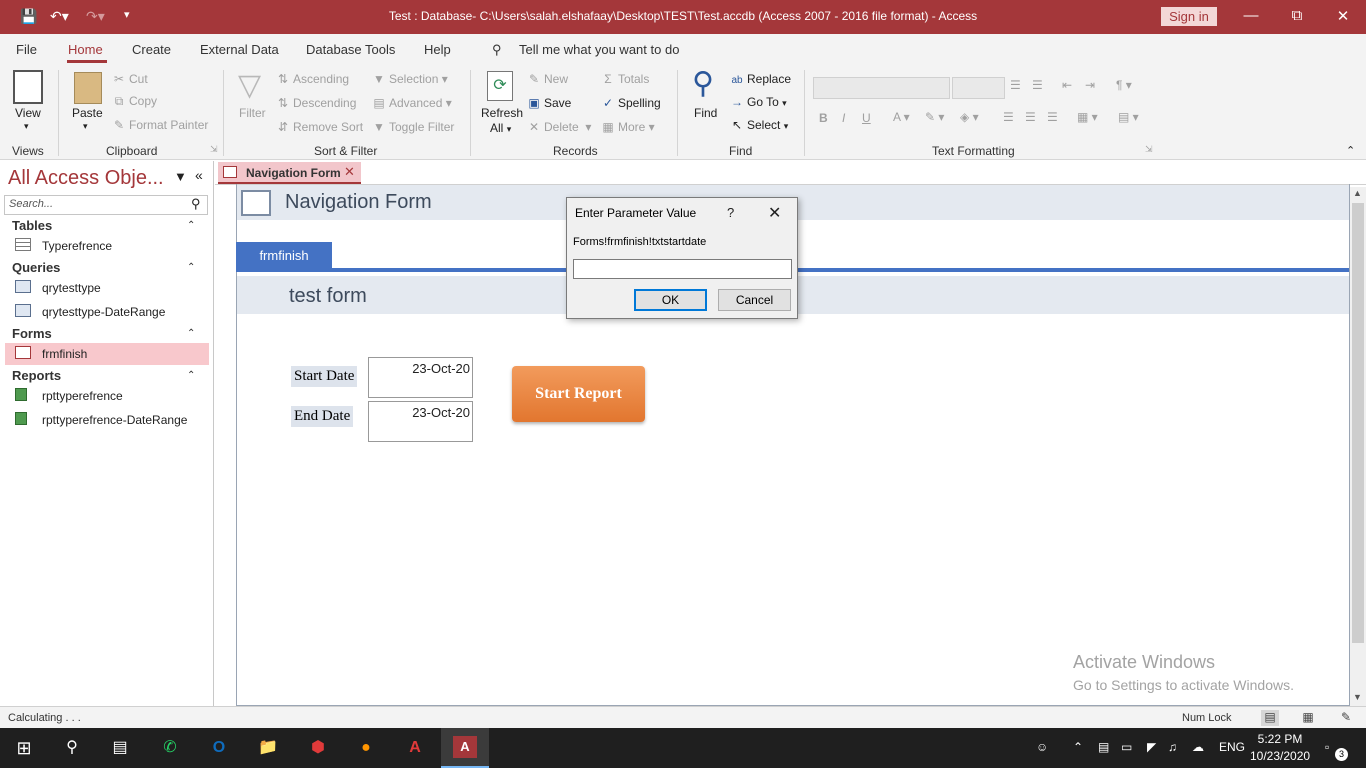  What do you see at coordinates (627, 127) in the screenshot?
I see `more-button: ▦ More ▾` at bounding box center [627, 127].